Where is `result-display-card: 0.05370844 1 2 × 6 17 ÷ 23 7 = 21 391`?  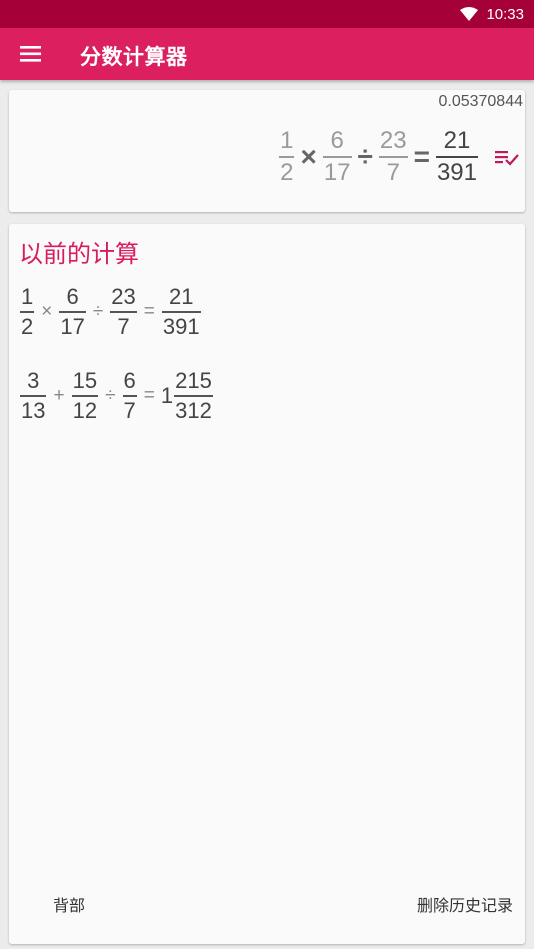 result-display-card: 0.05370844 1 2 × 6 17 ÷ 23 7 = 21 391 is located at coordinates (267, 151).